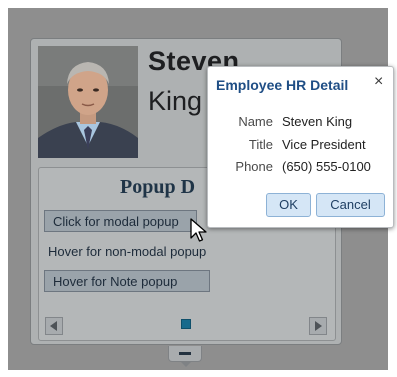 Image resolution: width=397 pixels, height=377 pixels. Describe the element at coordinates (120, 221) in the screenshot. I see `modal-popup-button: Click for modal popup` at that location.